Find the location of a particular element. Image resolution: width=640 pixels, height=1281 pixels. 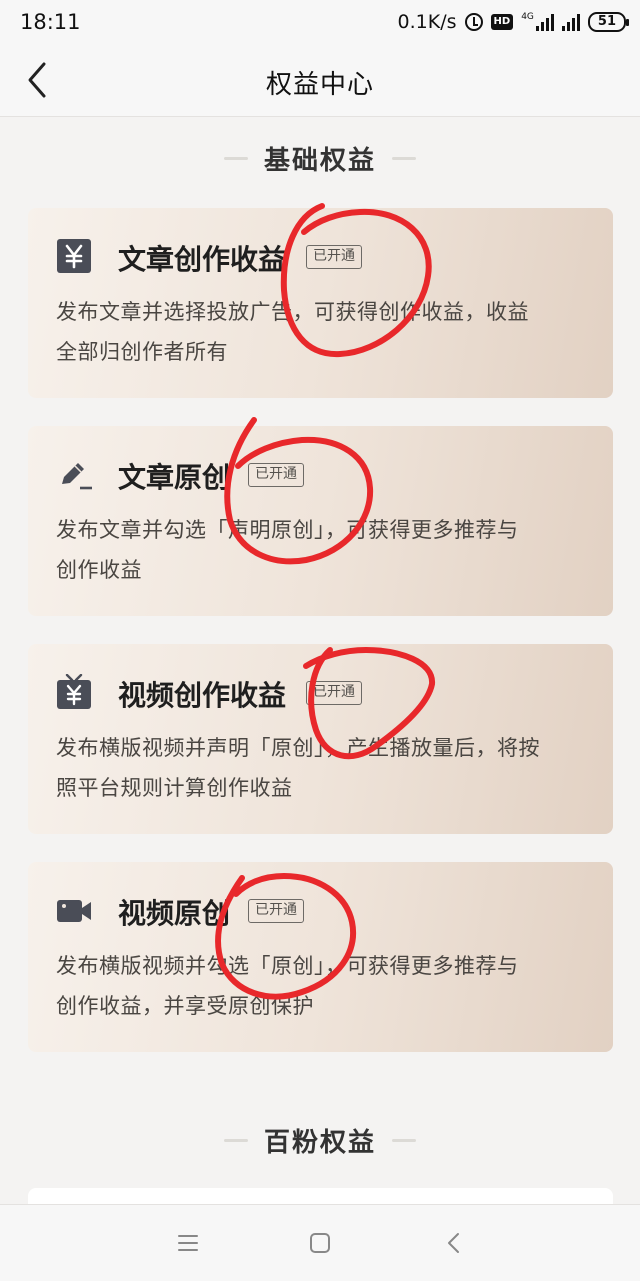

signal-icon is located at coordinates (544, 22).